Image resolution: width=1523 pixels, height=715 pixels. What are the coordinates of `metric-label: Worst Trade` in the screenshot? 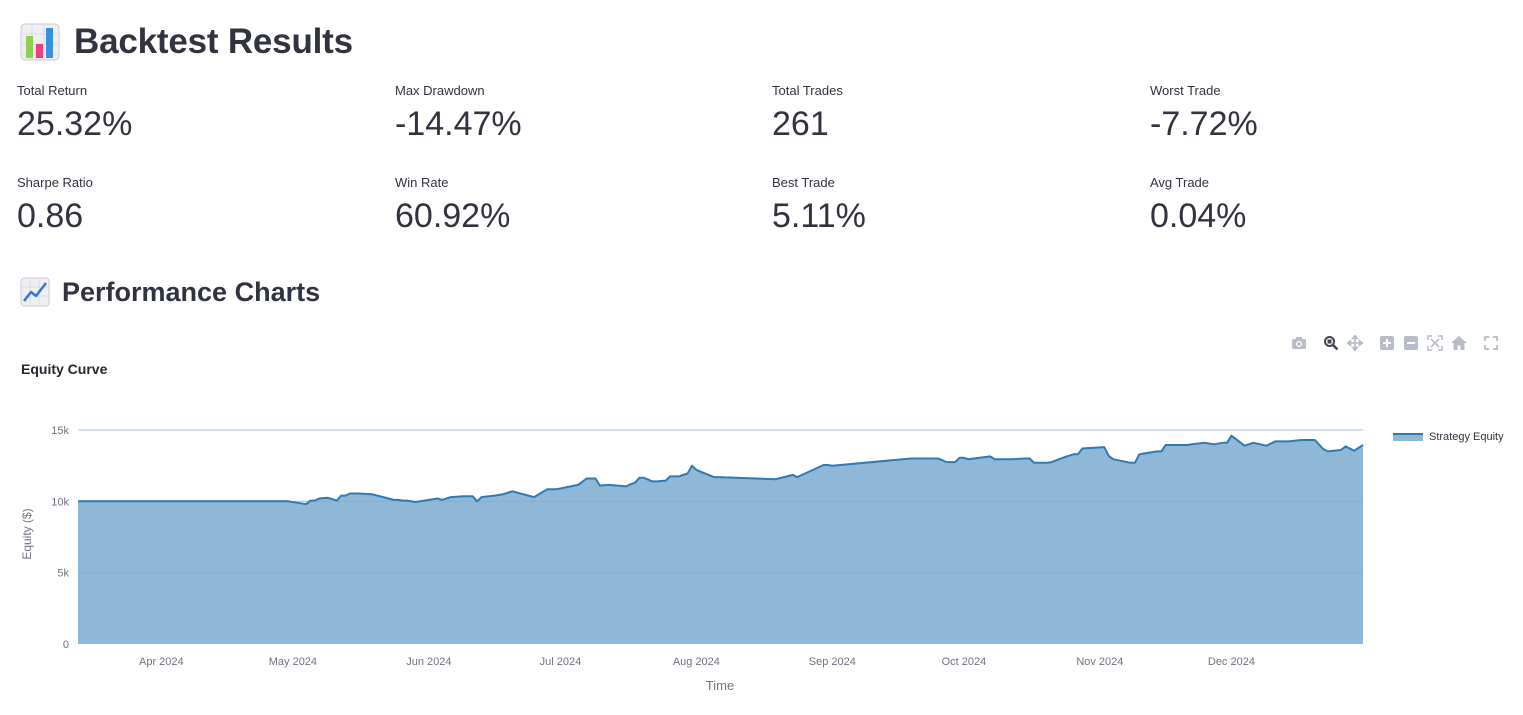 It's located at (1185, 90).